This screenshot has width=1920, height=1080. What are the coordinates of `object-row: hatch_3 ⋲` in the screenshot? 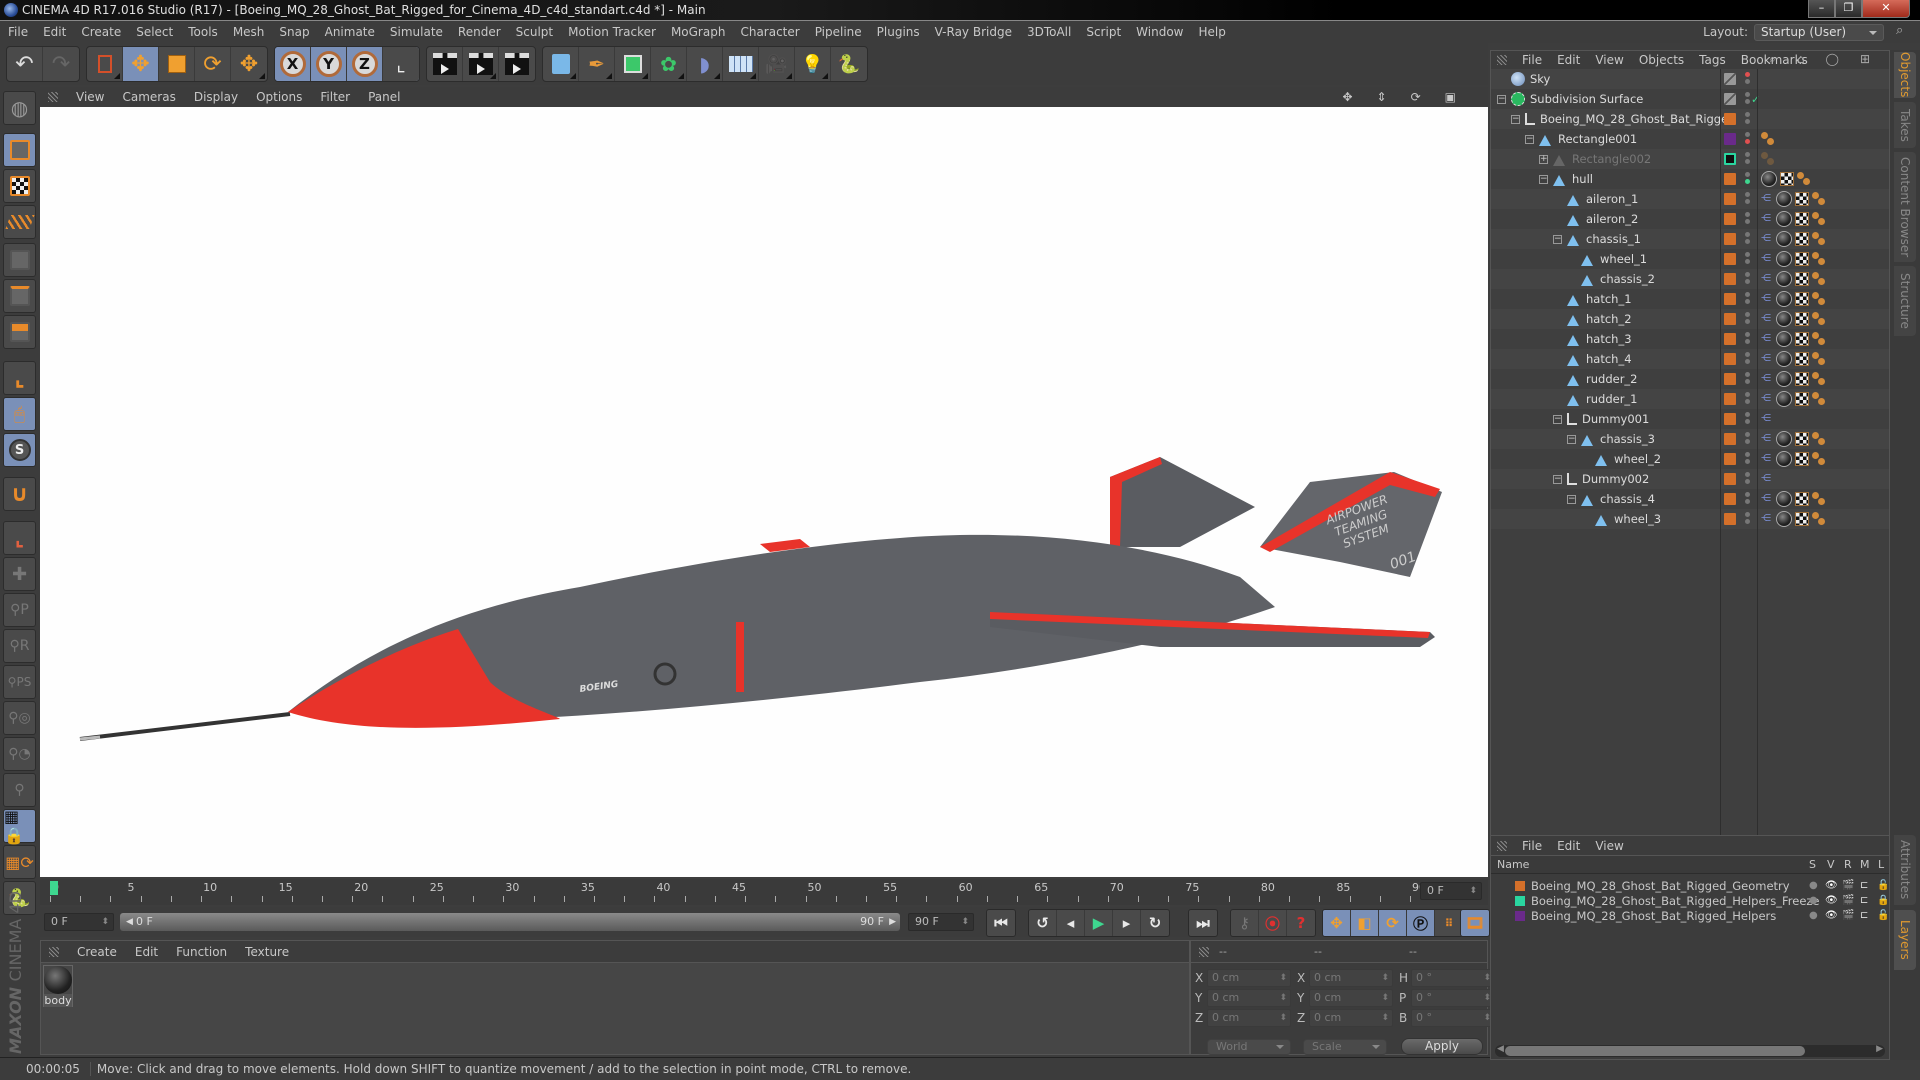 It's located at (1690, 339).